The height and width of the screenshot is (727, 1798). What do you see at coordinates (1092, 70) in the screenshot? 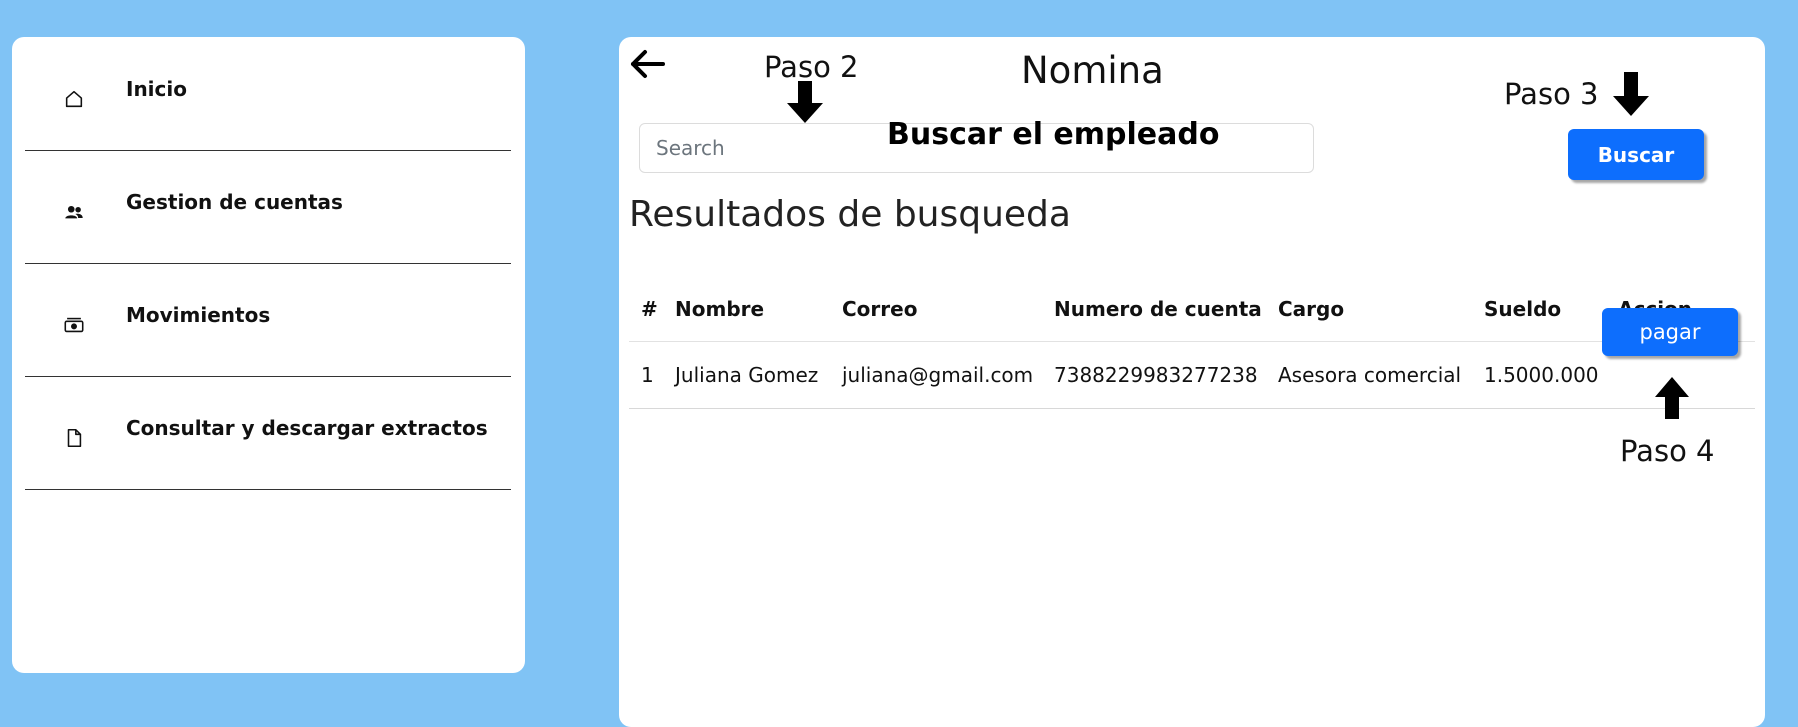
I see `page-title: Nomina` at bounding box center [1092, 70].